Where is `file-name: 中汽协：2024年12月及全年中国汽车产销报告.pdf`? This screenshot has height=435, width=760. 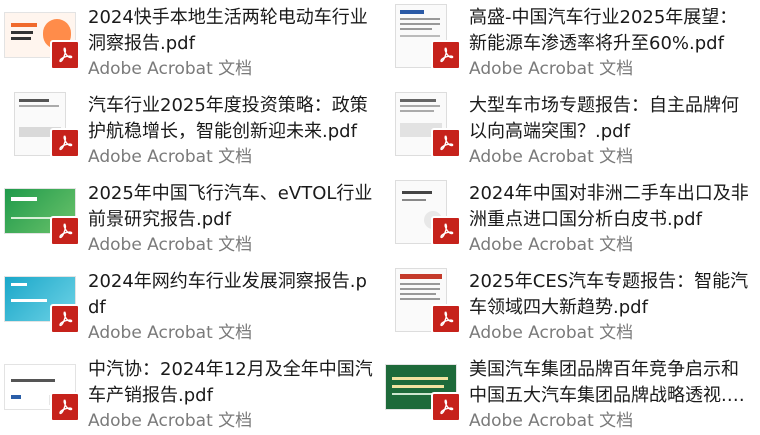 file-name: 中汽协：2024年12月及全年中国汽车产销报告.pdf is located at coordinates (230, 382).